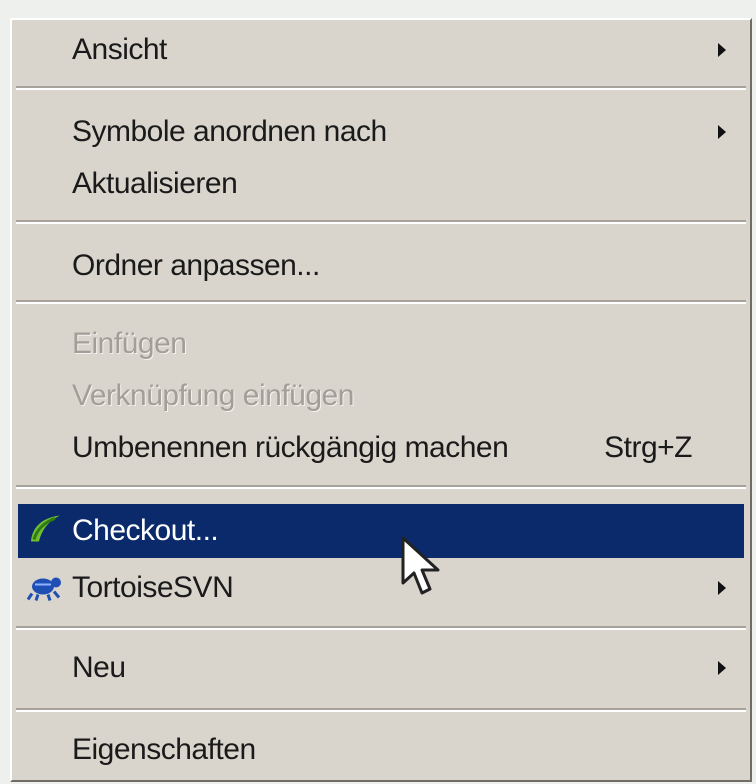 The width and height of the screenshot is (756, 784). I want to click on mouse-cursor-icon, so click(422, 569).